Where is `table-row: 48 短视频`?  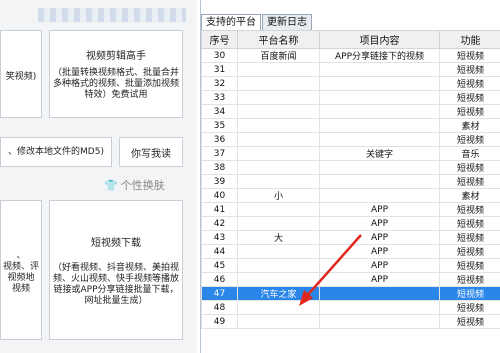 table-row: 48 短视频 is located at coordinates (350, 307).